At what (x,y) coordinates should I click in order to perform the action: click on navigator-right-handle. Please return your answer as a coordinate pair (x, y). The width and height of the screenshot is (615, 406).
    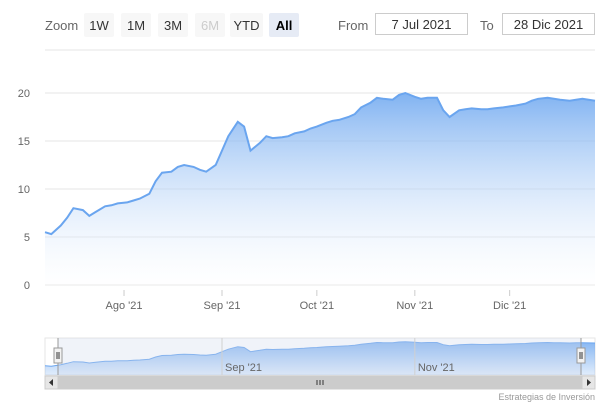
    Looking at the image, I should click on (581, 355).